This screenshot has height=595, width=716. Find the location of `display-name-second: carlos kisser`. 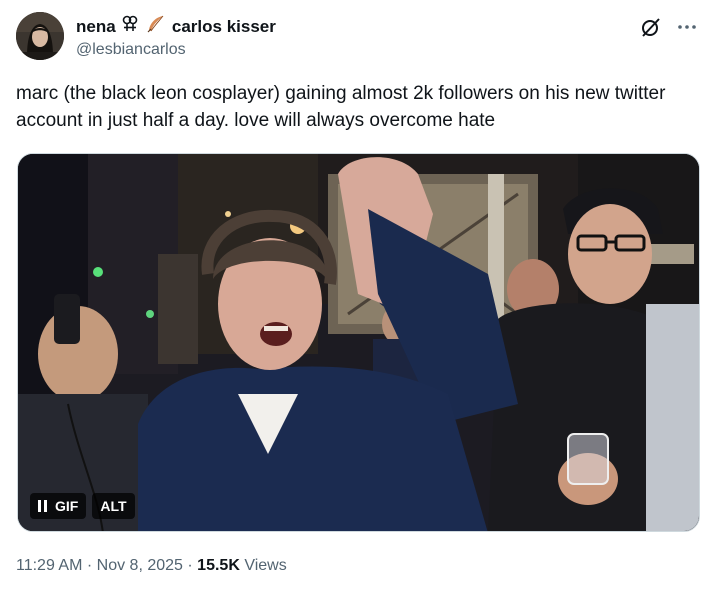

display-name-second: carlos kisser is located at coordinates (223, 26).